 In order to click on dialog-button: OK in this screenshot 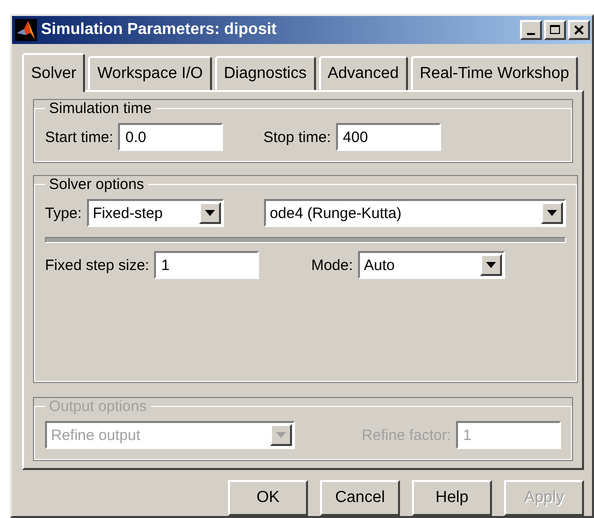, I will do `click(268, 498)`.